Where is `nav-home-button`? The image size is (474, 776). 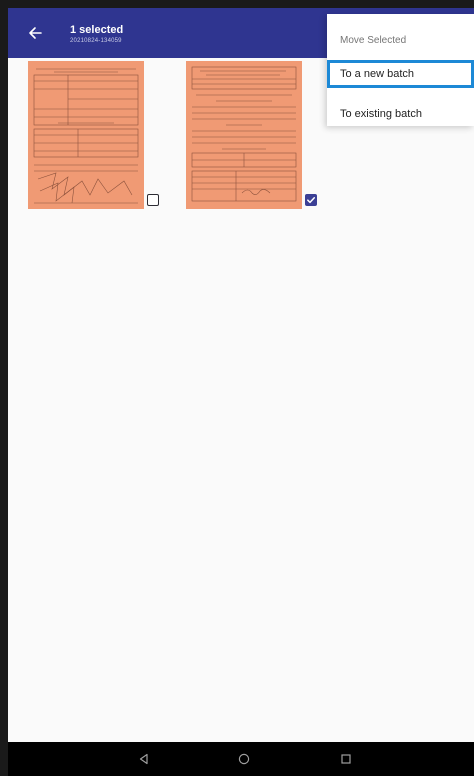 nav-home-button is located at coordinates (244, 759).